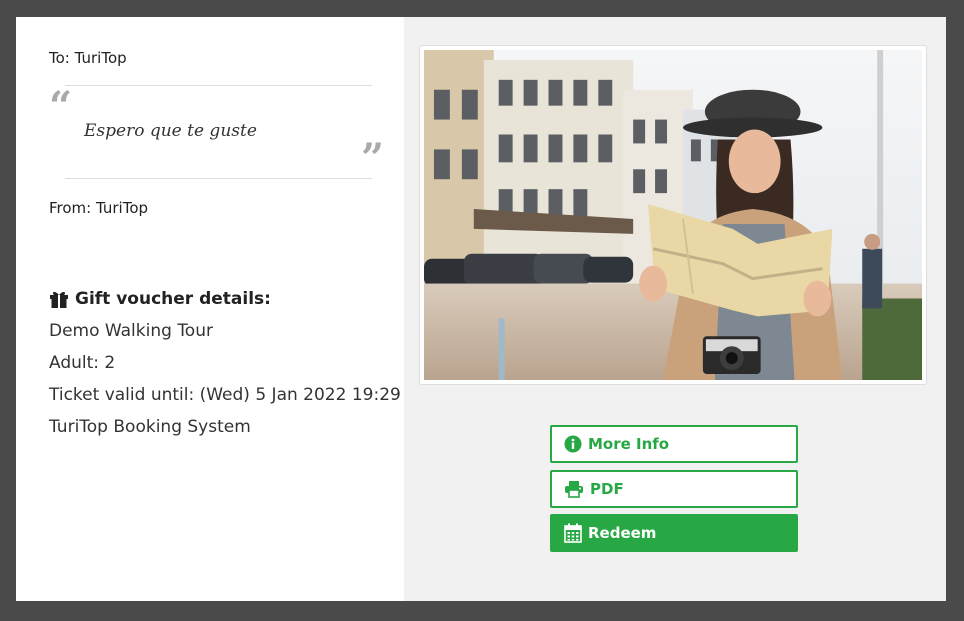 The width and height of the screenshot is (964, 621). I want to click on recipient-line: To: TuriTop, so click(88, 58).